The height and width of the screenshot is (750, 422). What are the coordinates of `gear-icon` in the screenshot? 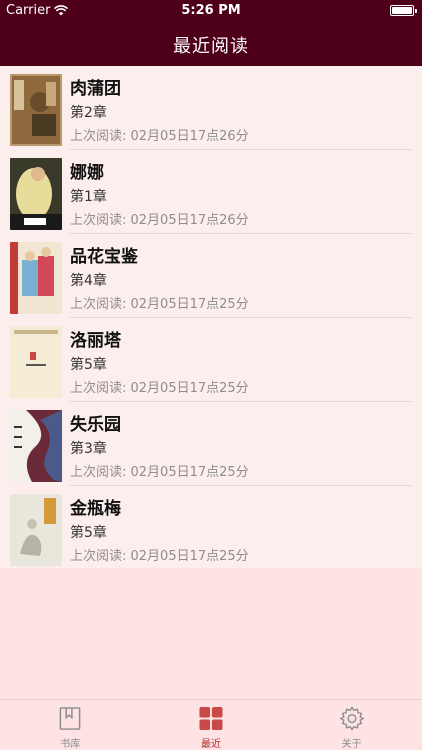 It's located at (352, 718).